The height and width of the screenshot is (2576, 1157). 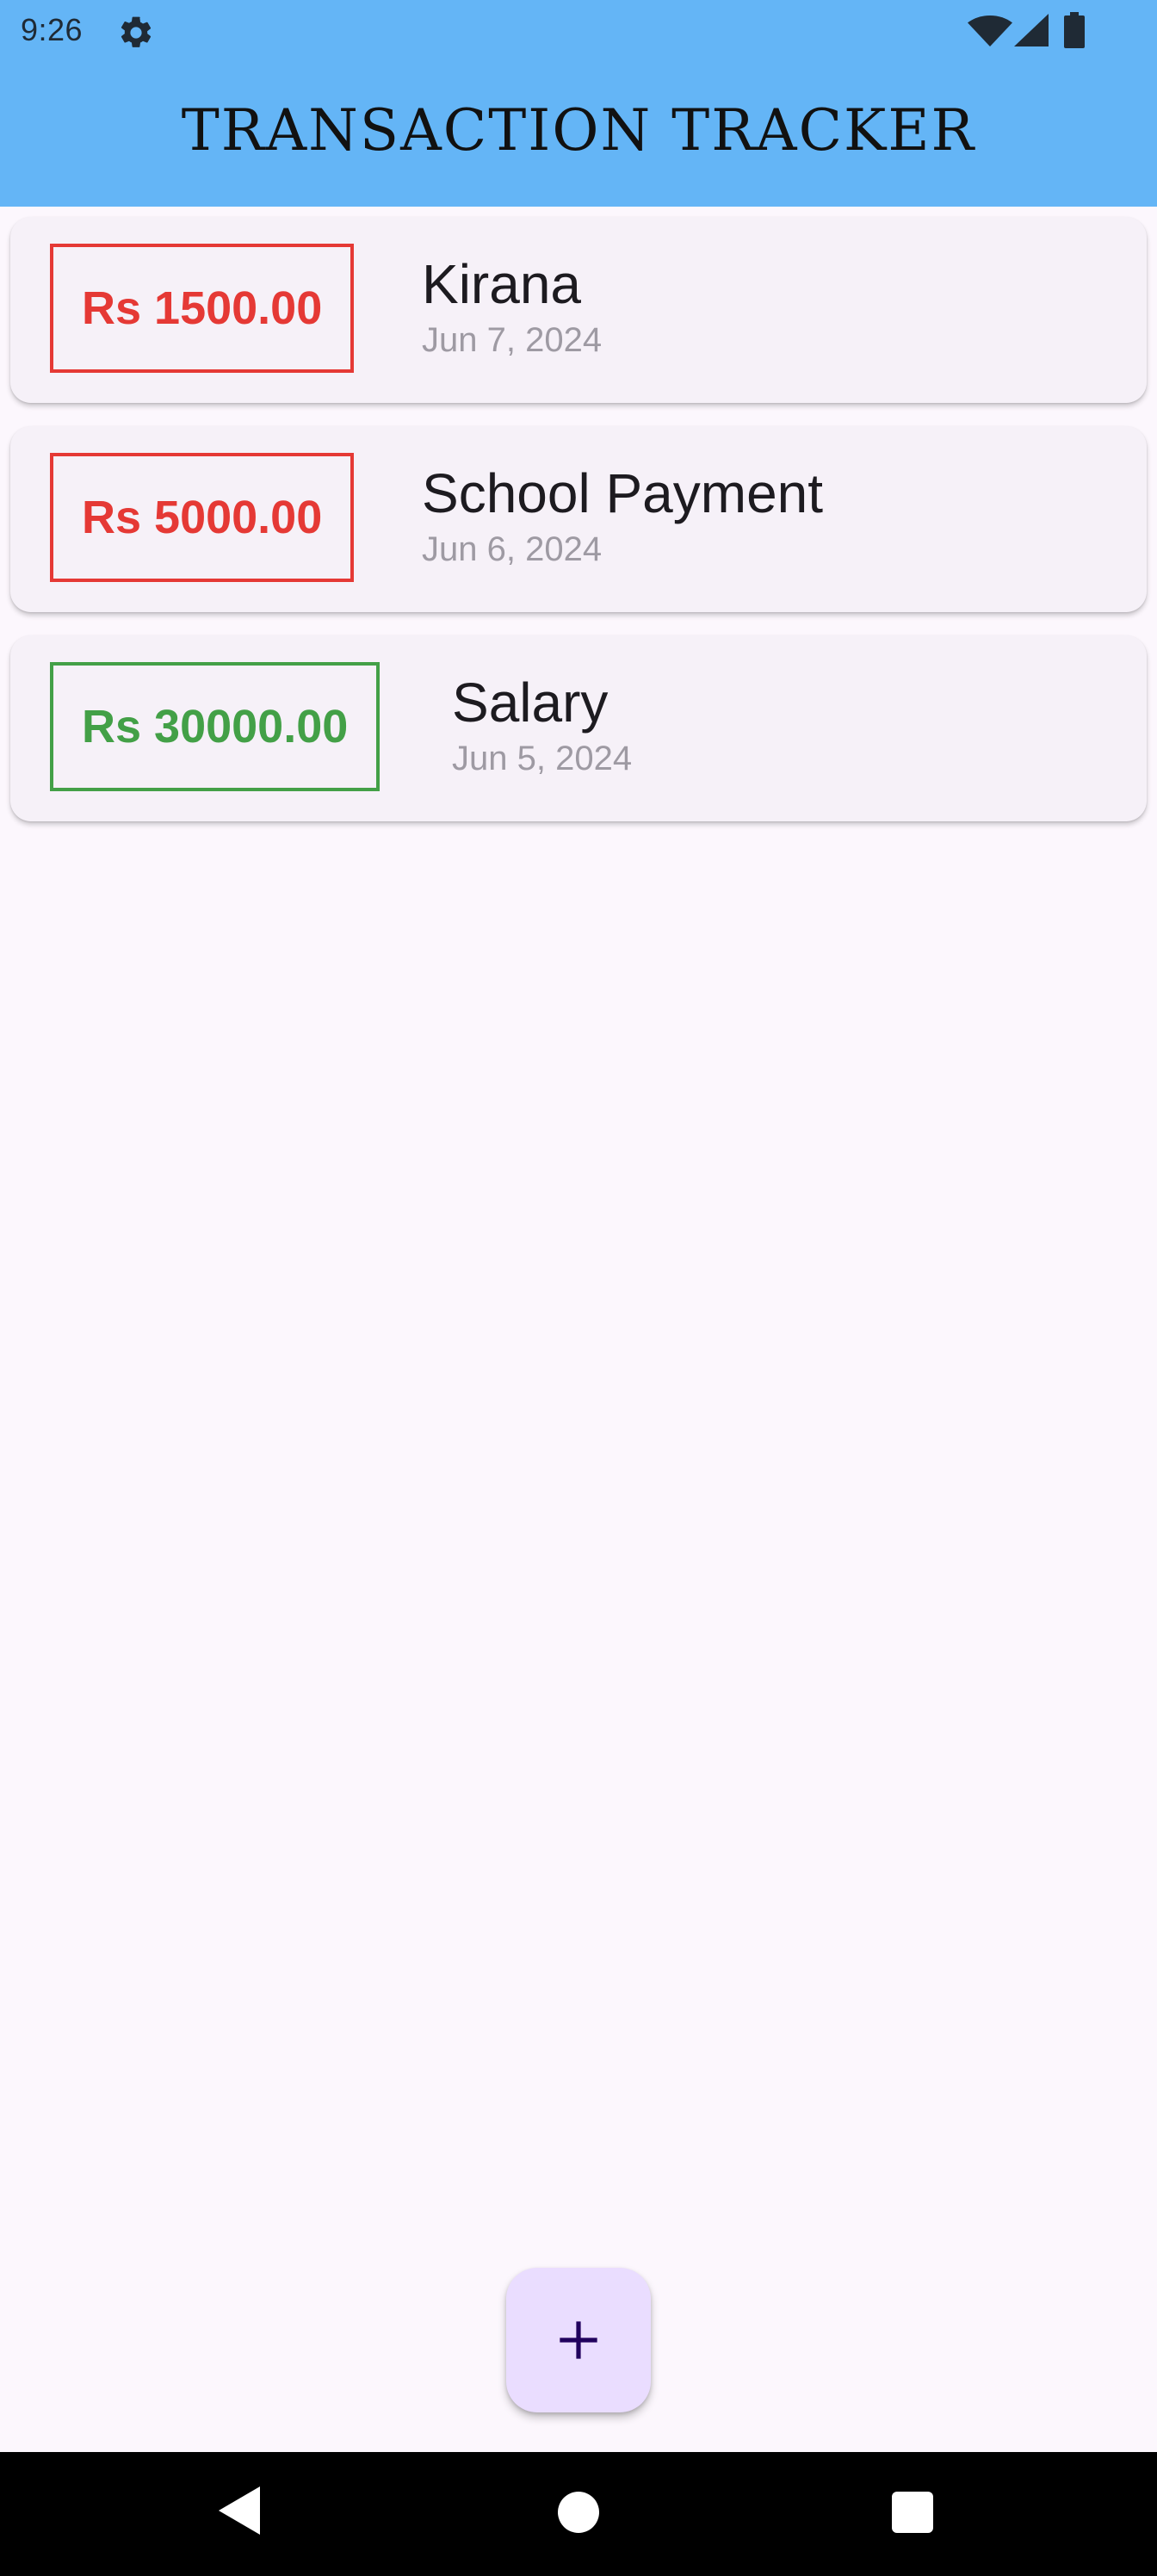 I want to click on home-icon, so click(x=579, y=2512).